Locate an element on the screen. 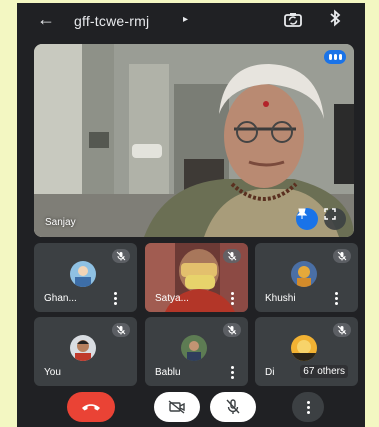 The height and width of the screenshot is (427, 379). more-options-button is located at coordinates (308, 407).